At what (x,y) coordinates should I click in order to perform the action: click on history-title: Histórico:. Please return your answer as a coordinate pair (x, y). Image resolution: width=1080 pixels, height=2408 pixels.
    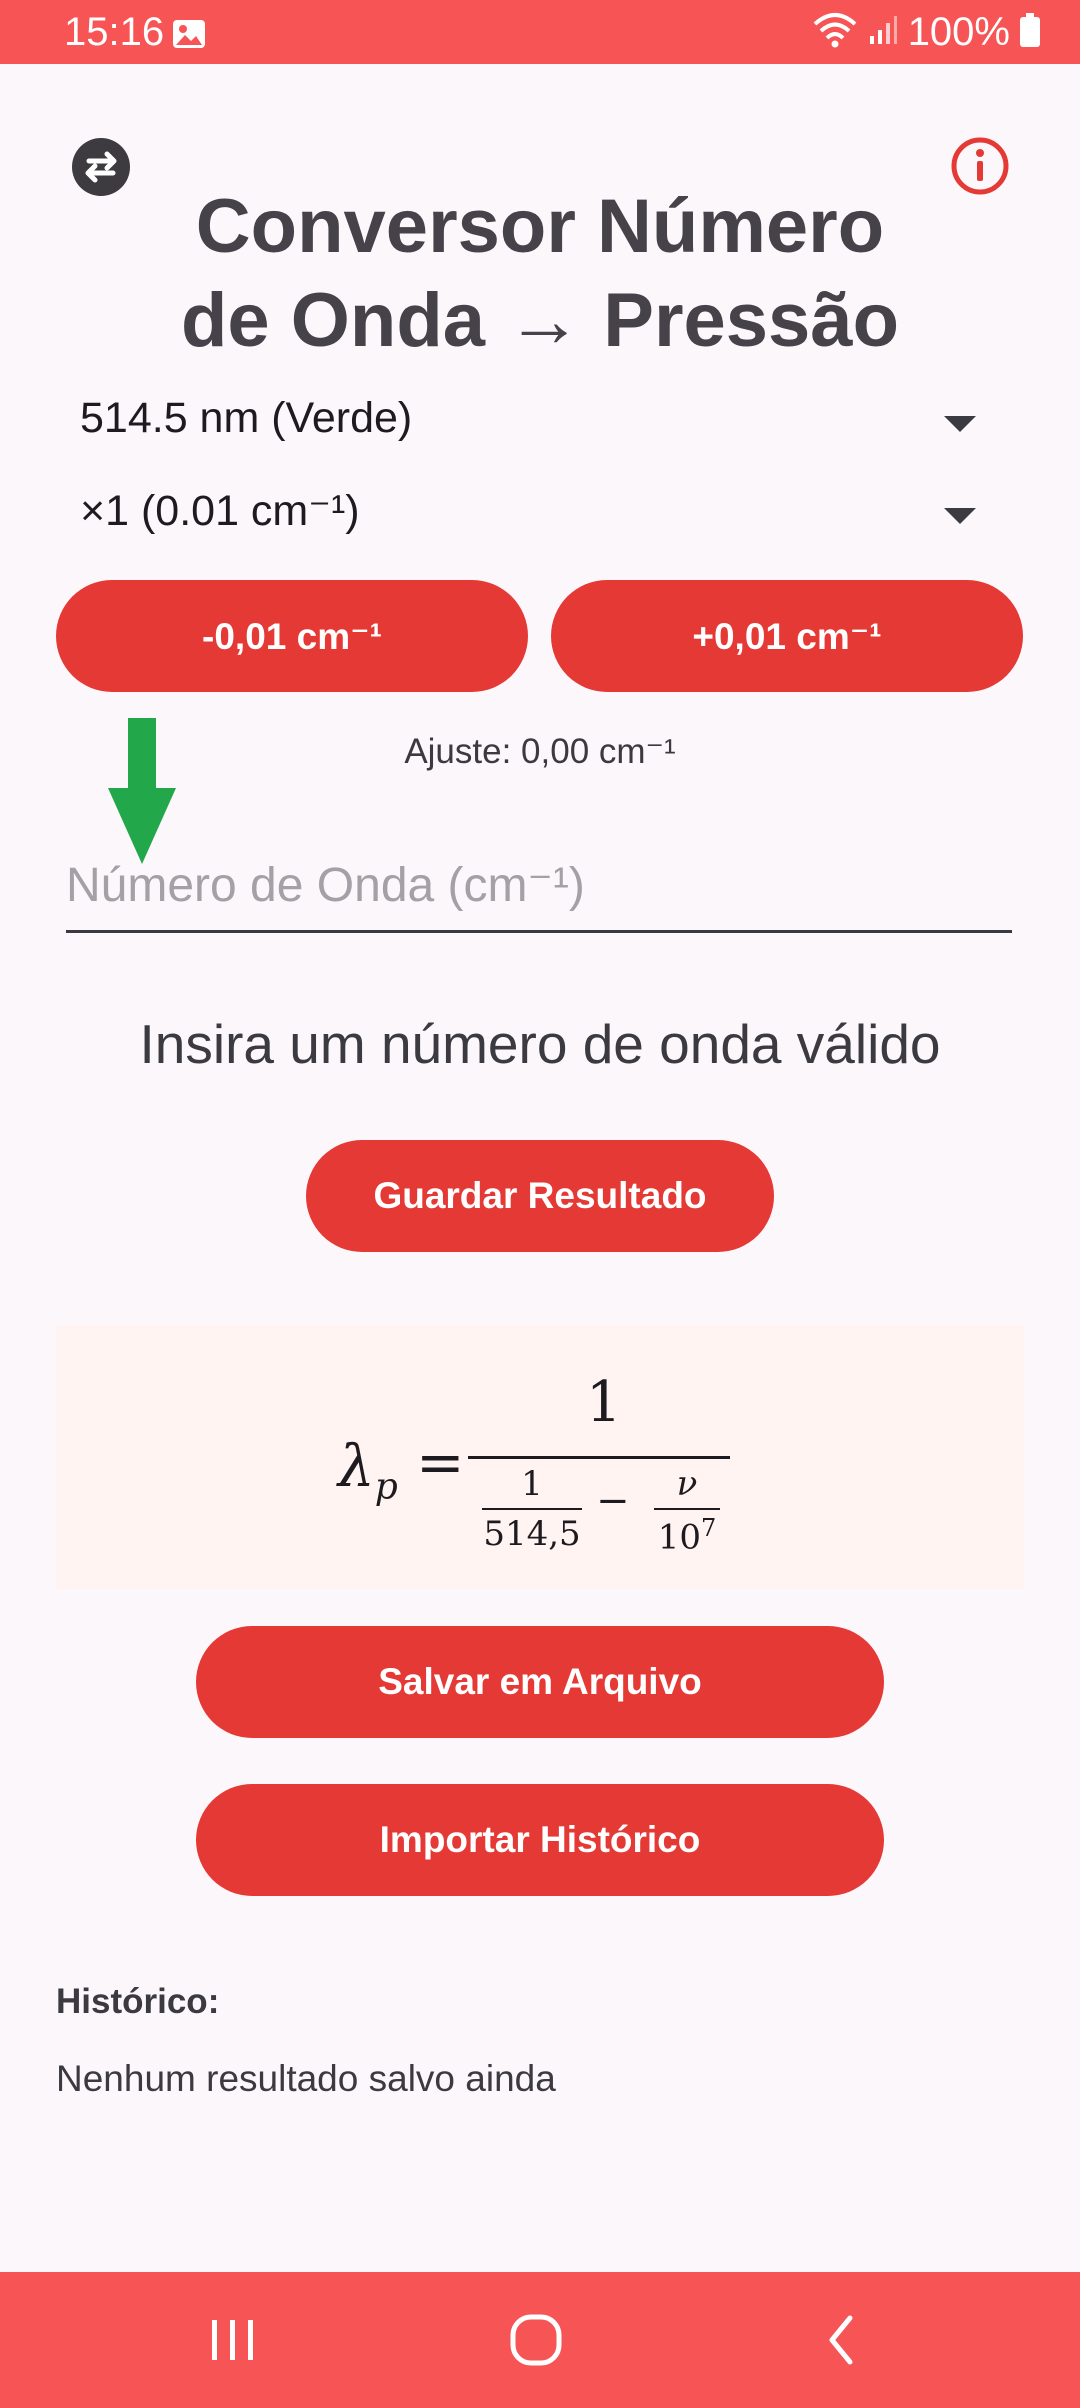
    Looking at the image, I should click on (138, 2001).